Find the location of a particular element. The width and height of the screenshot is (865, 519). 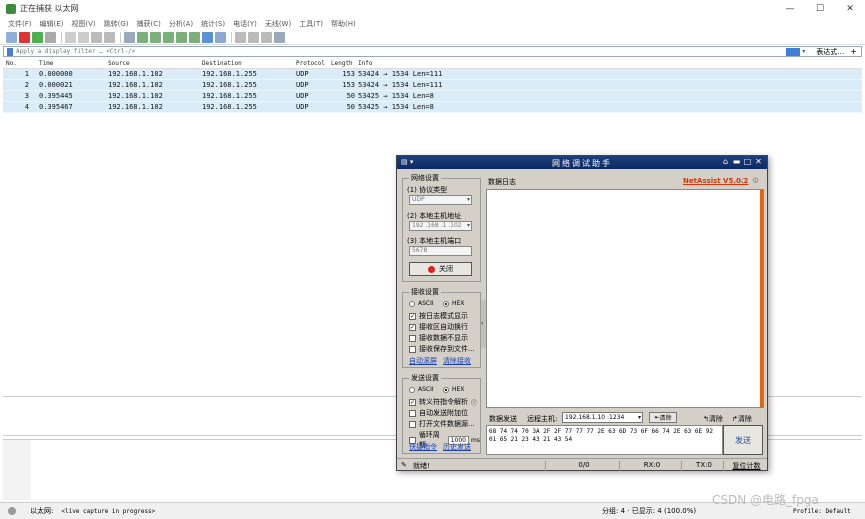

go-back-icon is located at coordinates (142, 37).